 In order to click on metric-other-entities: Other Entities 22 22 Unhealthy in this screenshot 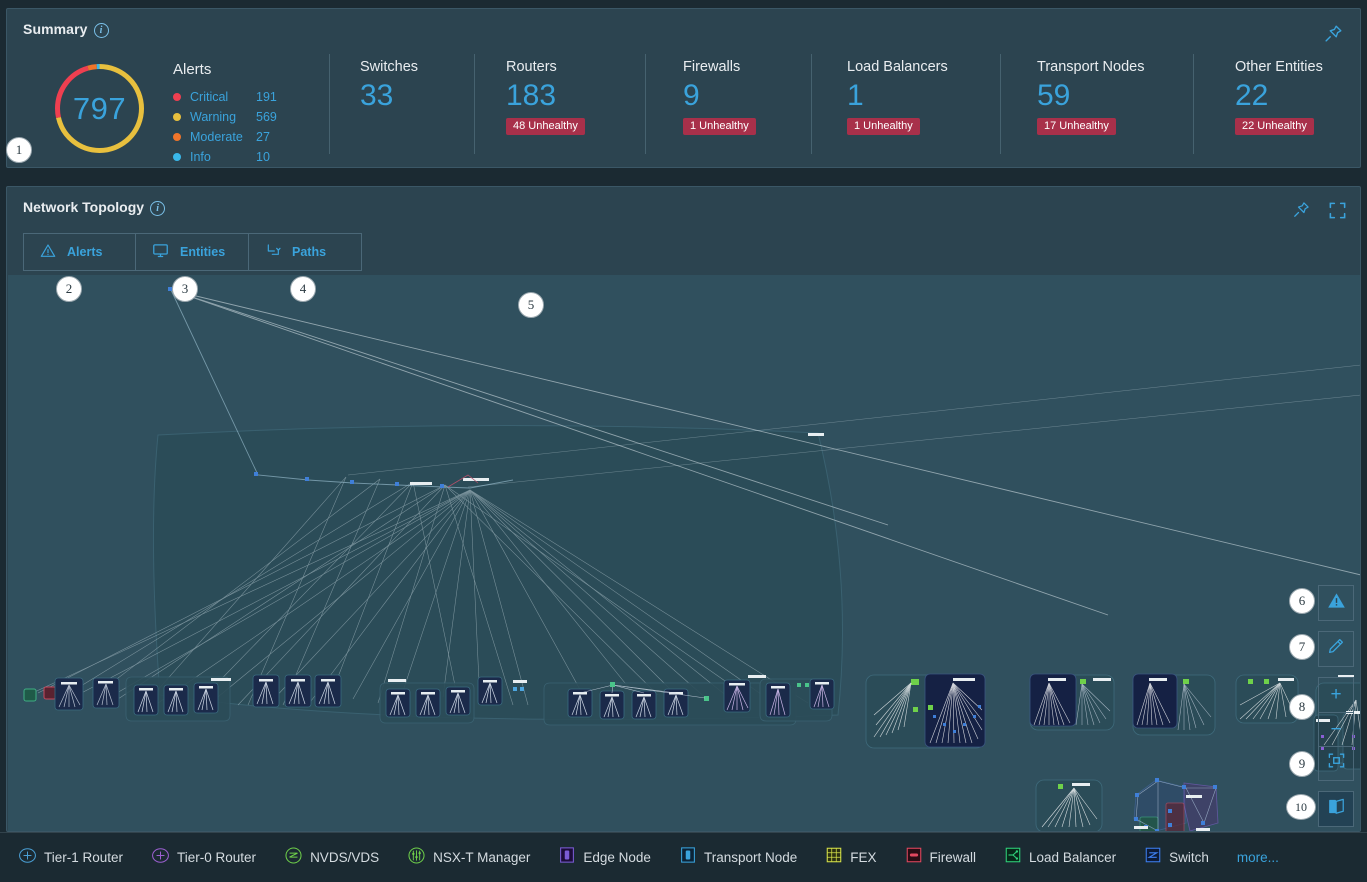, I will do `click(1279, 97)`.